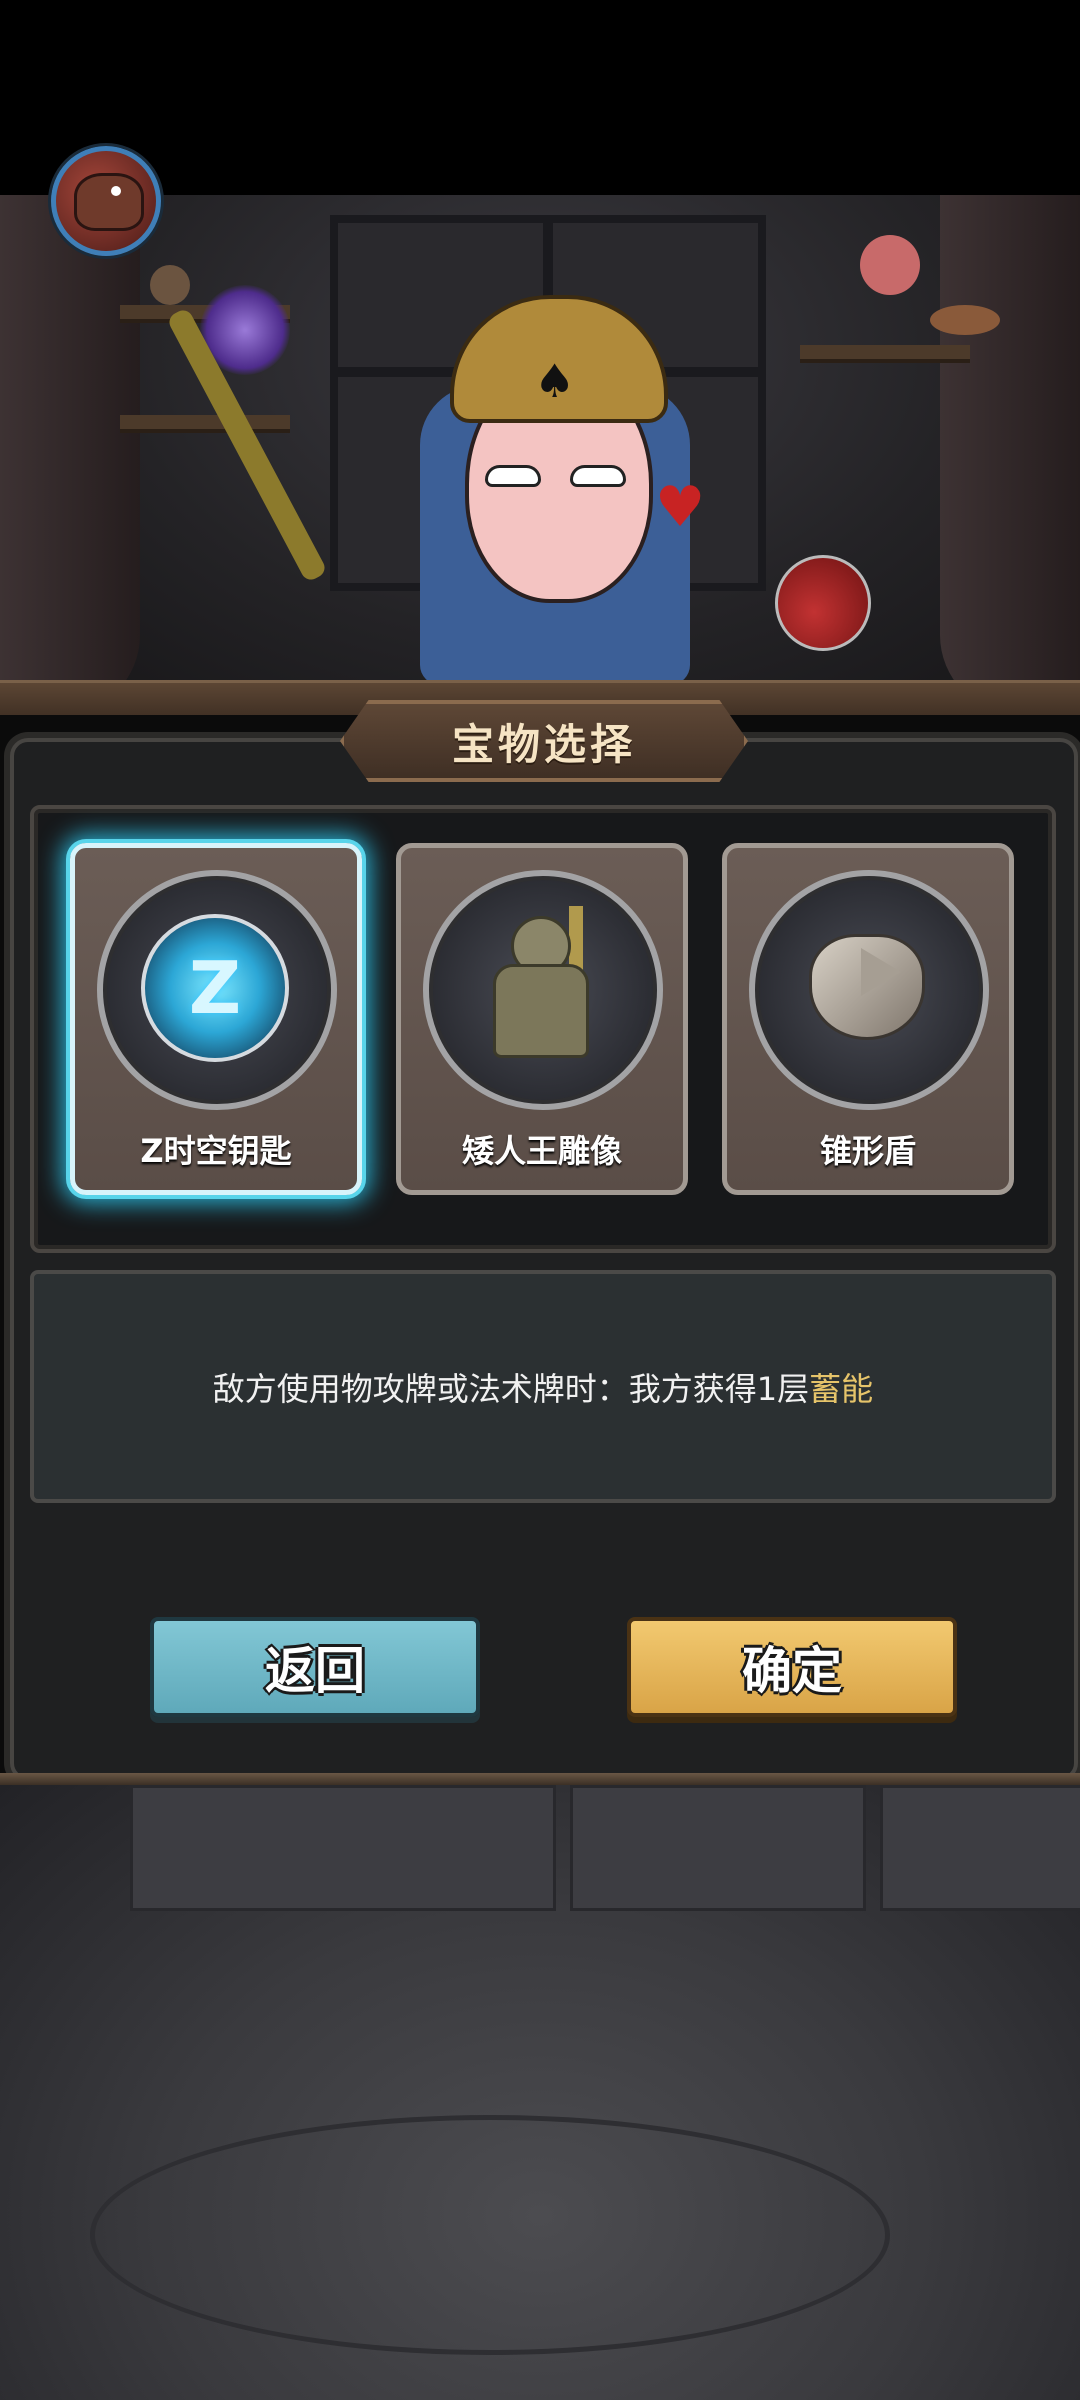 The height and width of the screenshot is (2400, 1080). Describe the element at coordinates (540, 1779) in the screenshot. I see `panel-bottom-border` at that location.